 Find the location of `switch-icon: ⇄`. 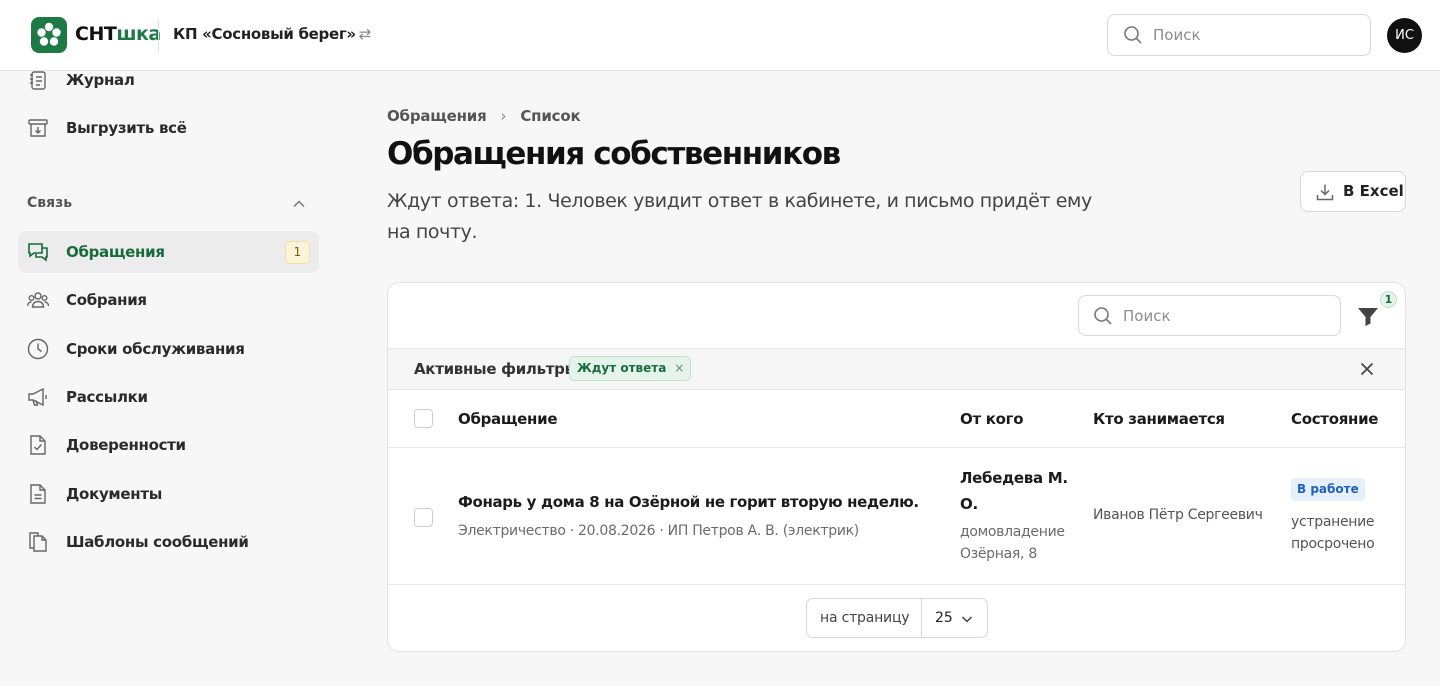

switch-icon: ⇄ is located at coordinates (365, 34).